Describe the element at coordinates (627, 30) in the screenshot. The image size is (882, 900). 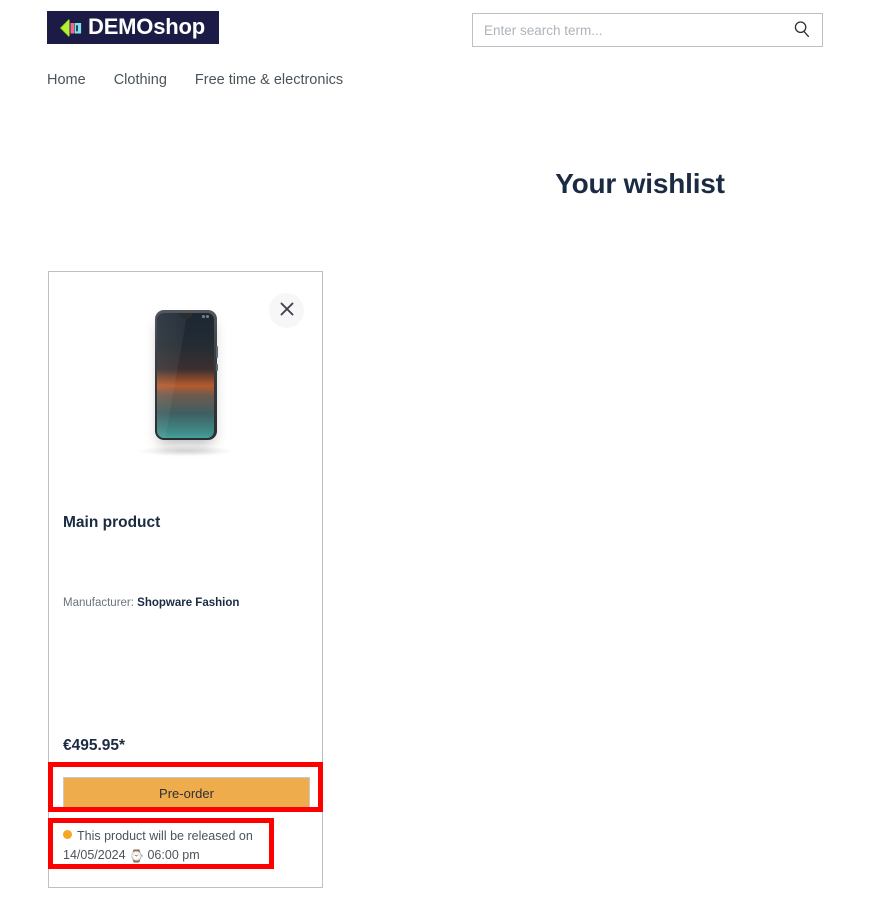
I see `search-input` at that location.